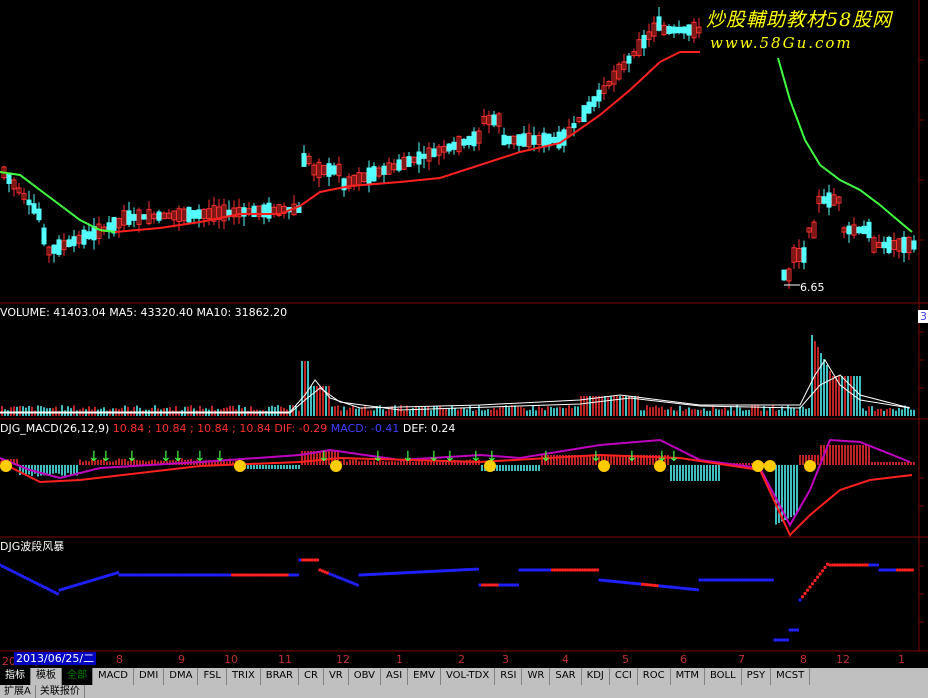 The height and width of the screenshot is (698, 928). What do you see at coordinates (280, 676) in the screenshot?
I see `tab-brar: BRAR` at bounding box center [280, 676].